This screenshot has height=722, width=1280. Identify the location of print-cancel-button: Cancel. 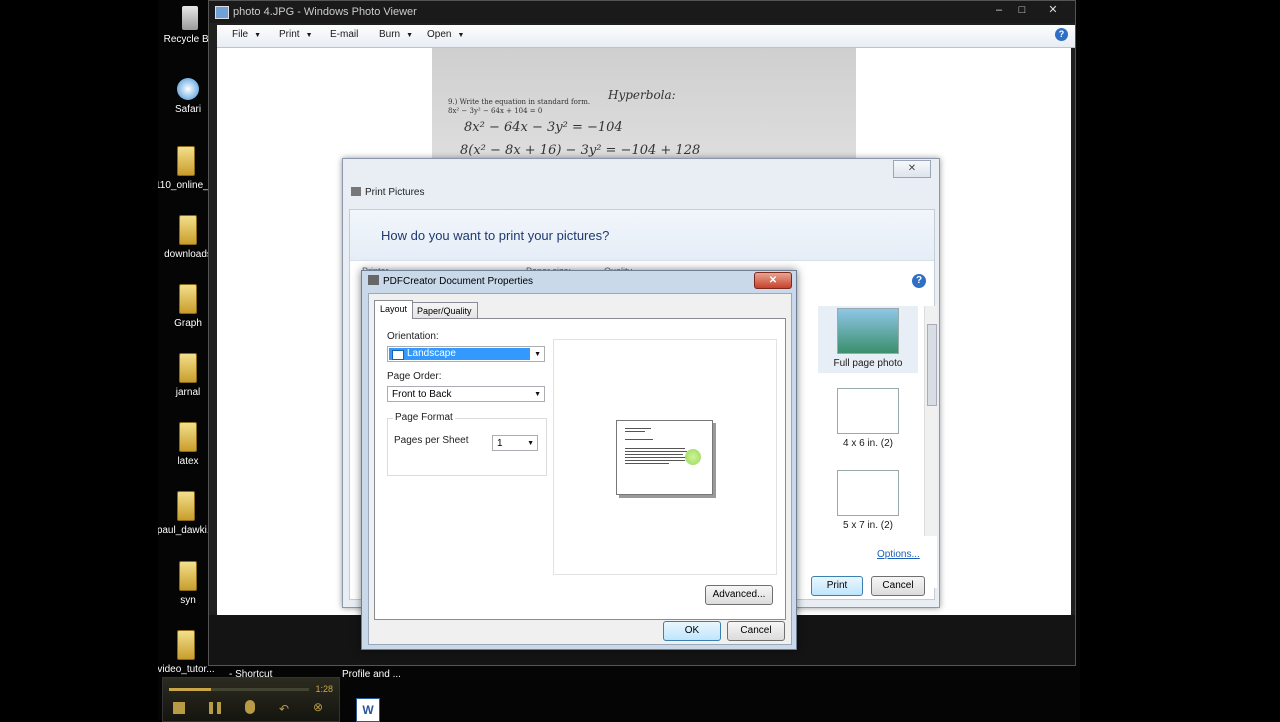
(898, 586).